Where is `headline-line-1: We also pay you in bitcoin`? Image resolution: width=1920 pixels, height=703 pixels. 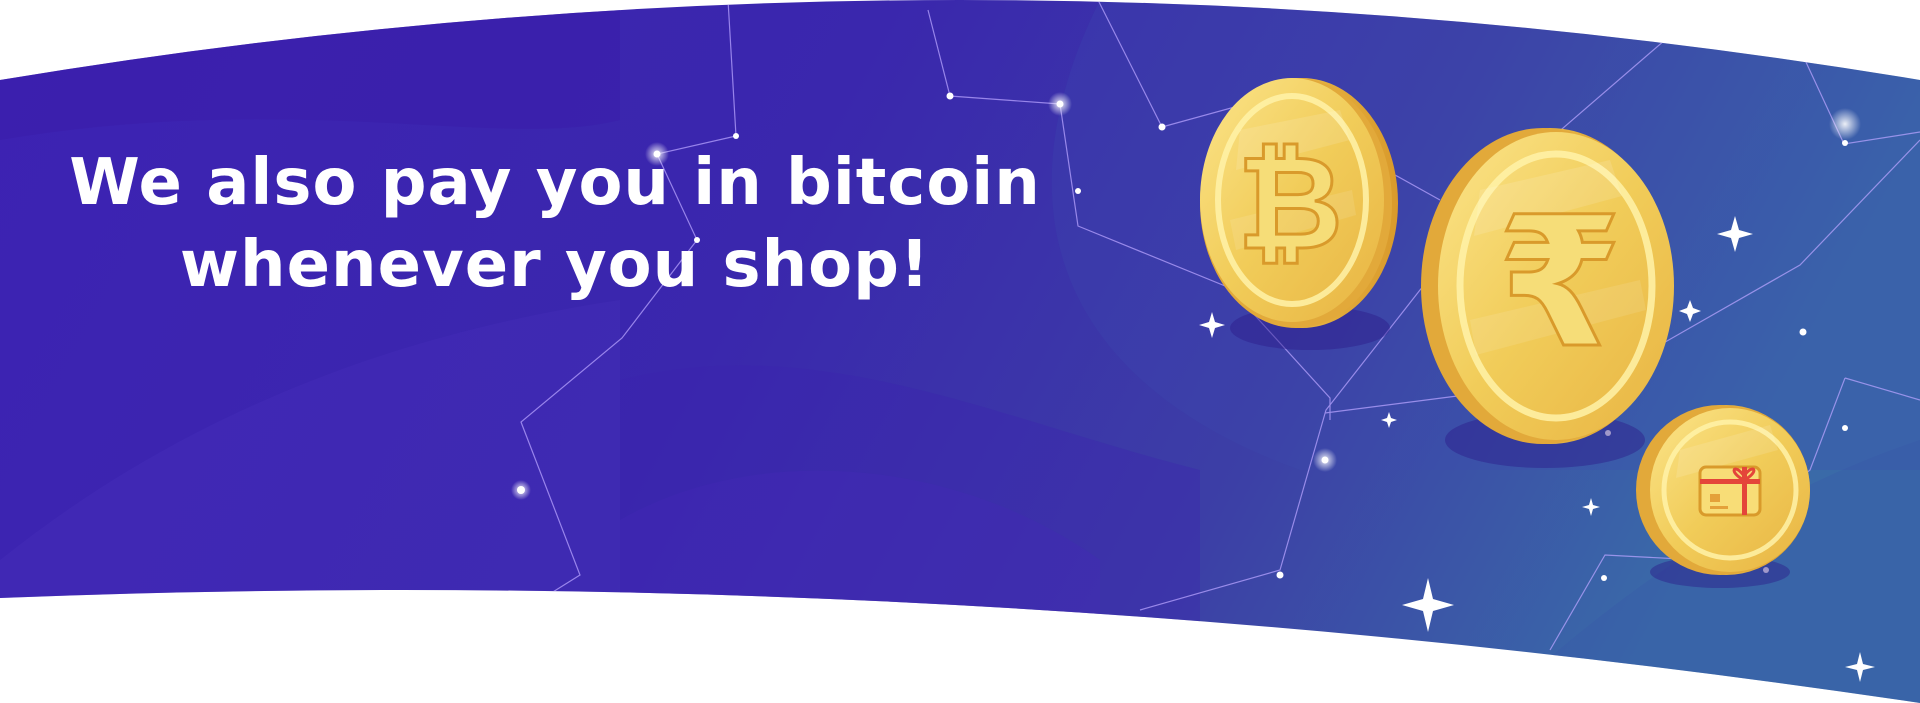
headline-line-1: We also pay you in bitcoin is located at coordinates (555, 183).